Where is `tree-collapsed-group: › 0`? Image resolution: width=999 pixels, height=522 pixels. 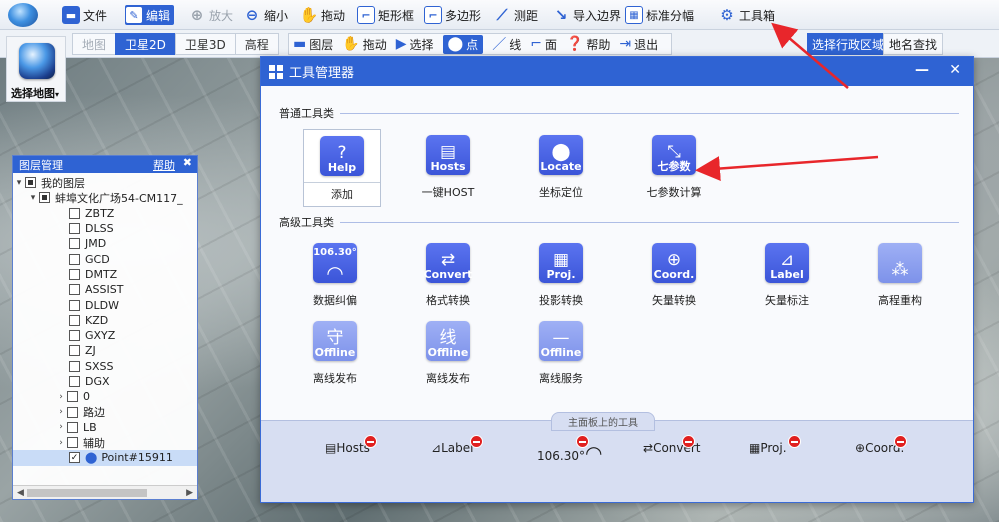
tree-collapsed-group: › 0 is located at coordinates (105, 396).